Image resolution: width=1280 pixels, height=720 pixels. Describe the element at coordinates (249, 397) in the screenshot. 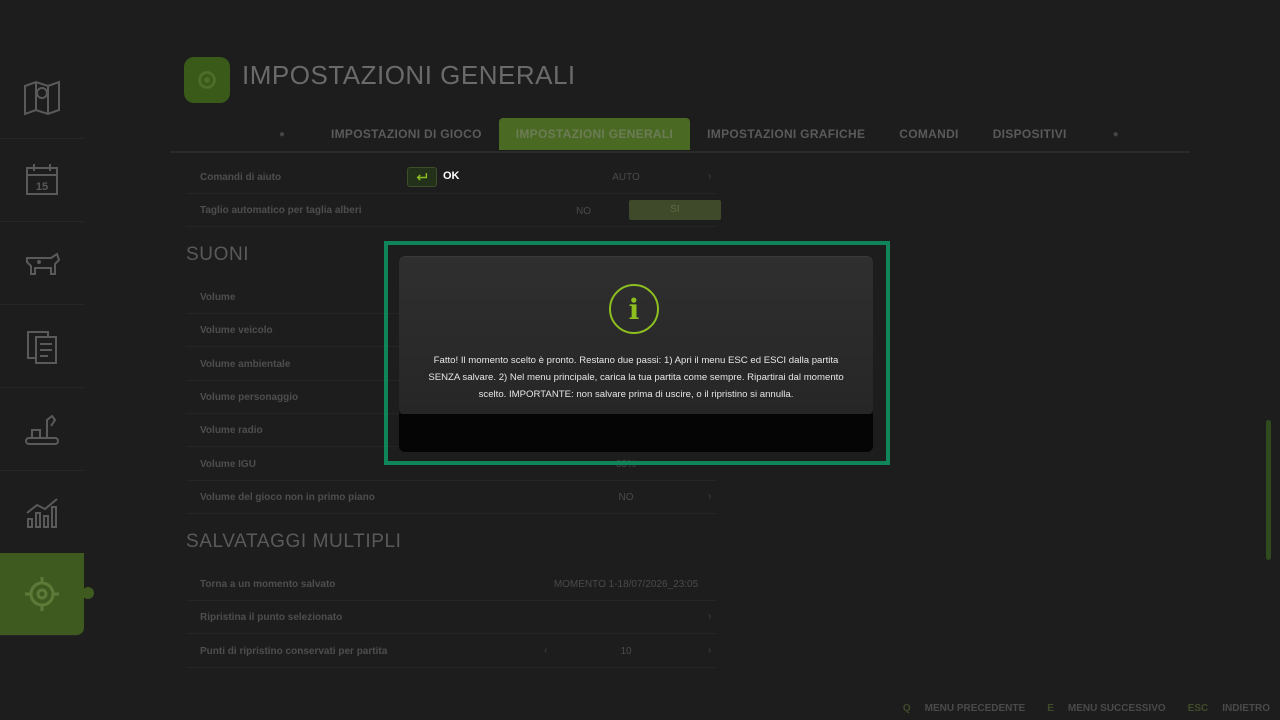

I see `setting-label: Volume personaggio` at that location.